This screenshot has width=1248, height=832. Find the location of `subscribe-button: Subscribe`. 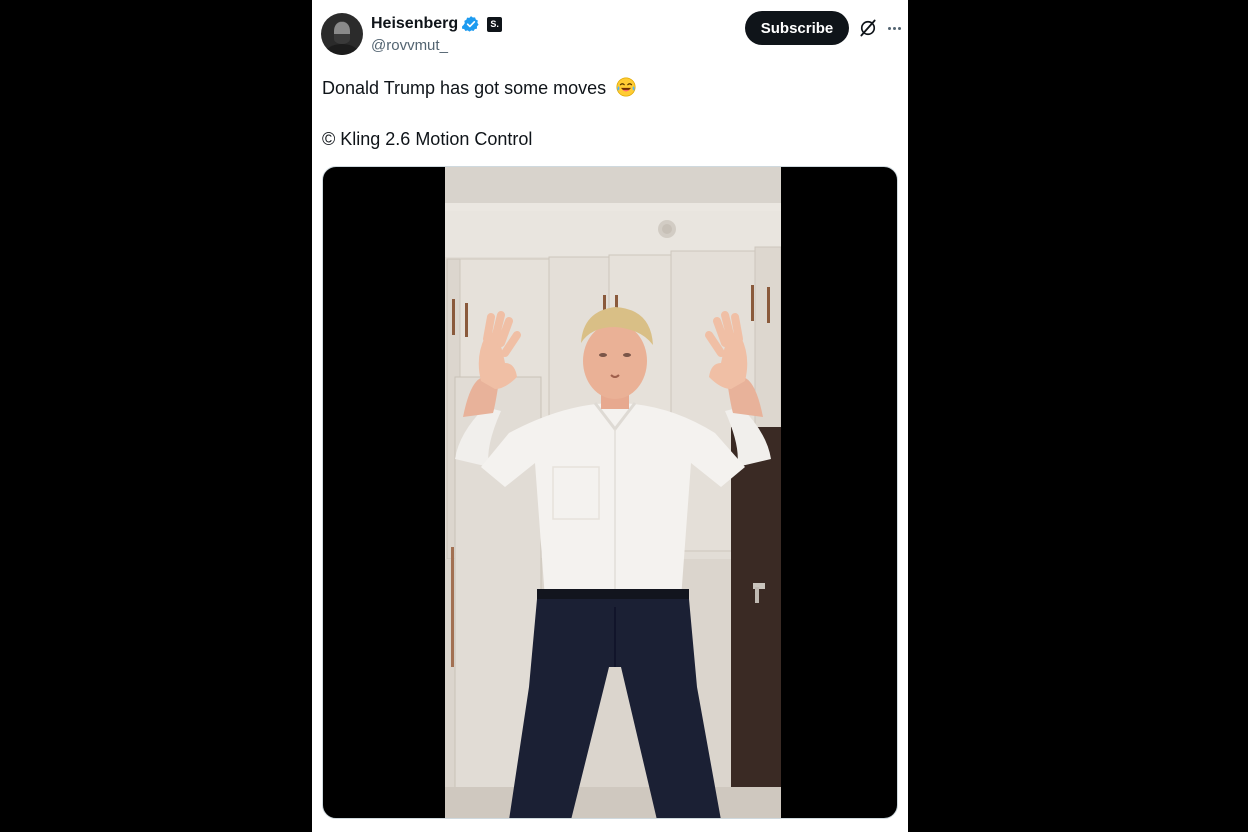

subscribe-button: Subscribe is located at coordinates (797, 28).